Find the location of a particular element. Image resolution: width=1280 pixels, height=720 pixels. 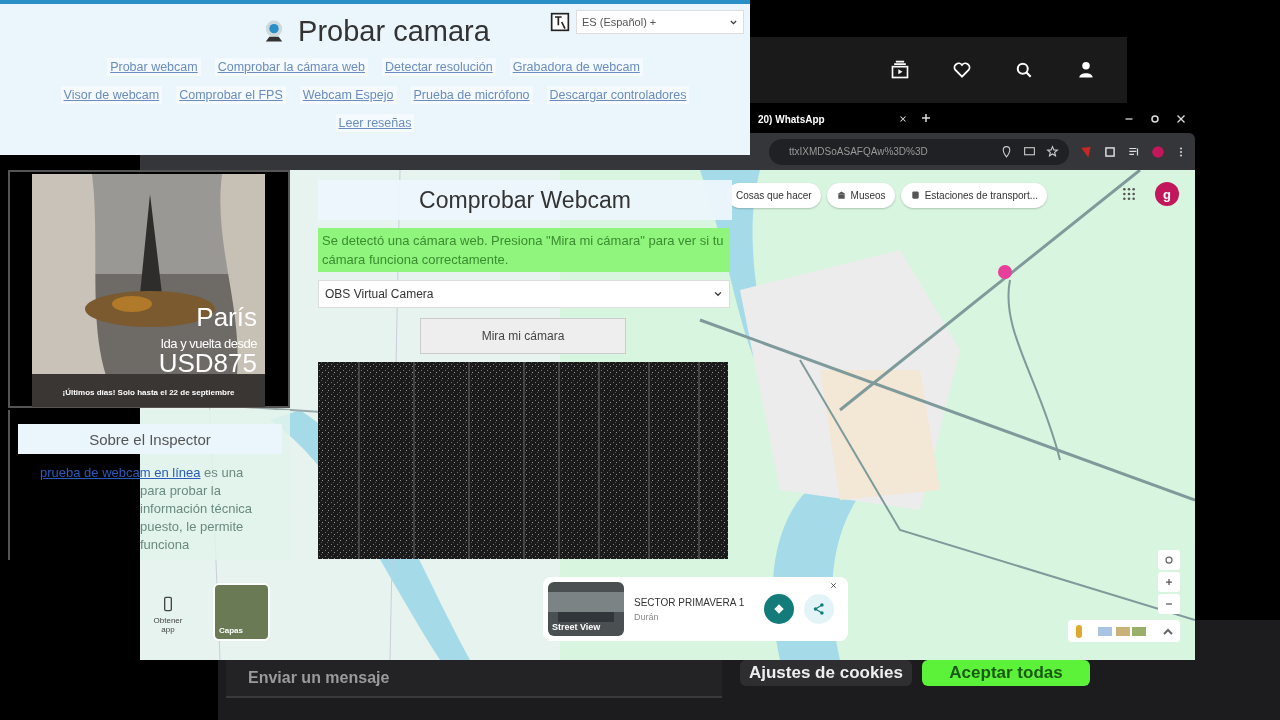

search-icon is located at coordinates (1024, 70).